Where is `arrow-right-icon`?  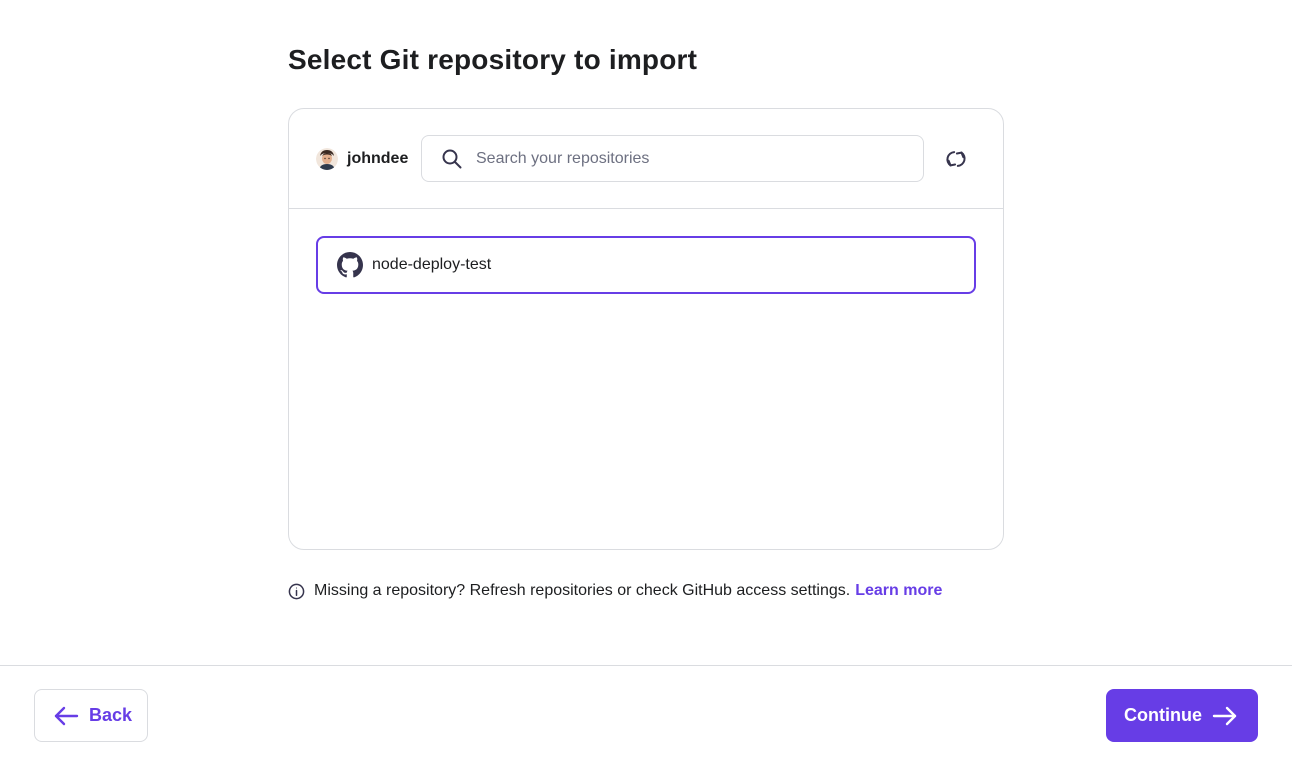
arrow-right-icon is located at coordinates (1224, 715).